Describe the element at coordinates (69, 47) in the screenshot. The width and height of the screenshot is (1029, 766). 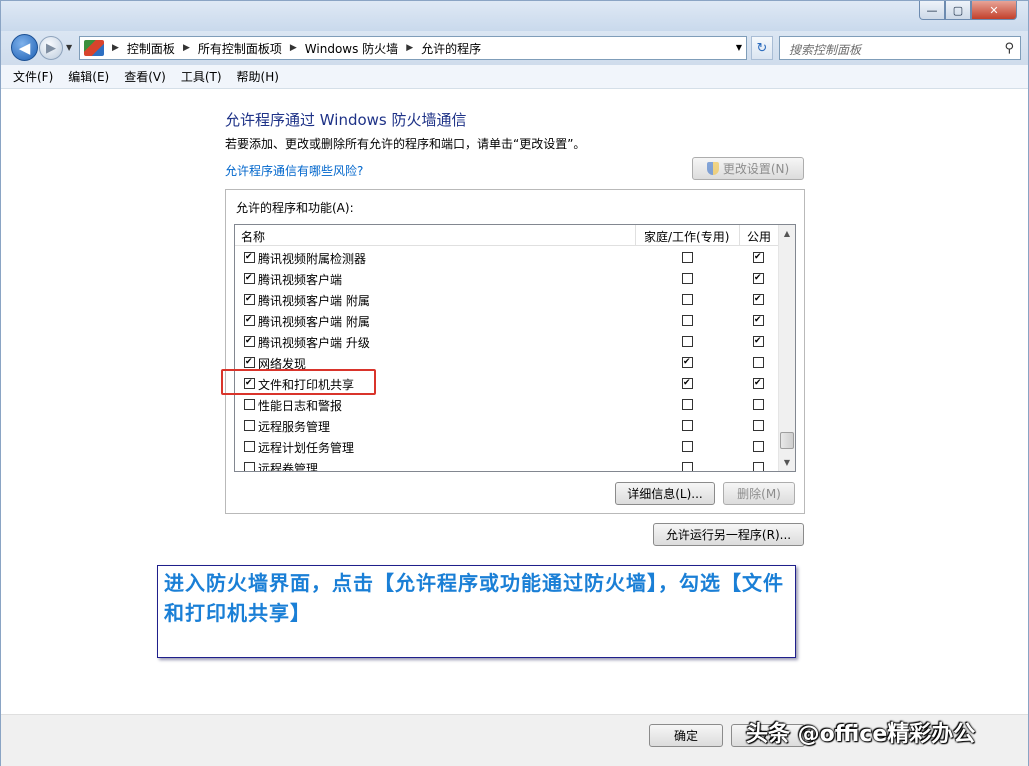
I see `recent-pages-dropdown-icon: ▼` at that location.